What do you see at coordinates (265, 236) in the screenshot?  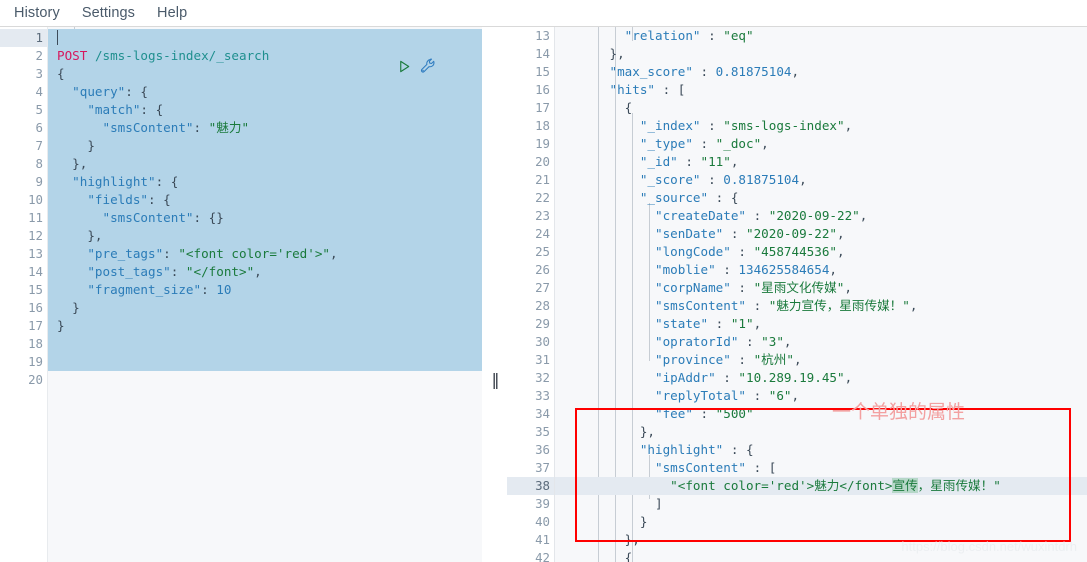 I see `code-line-12: },` at bounding box center [265, 236].